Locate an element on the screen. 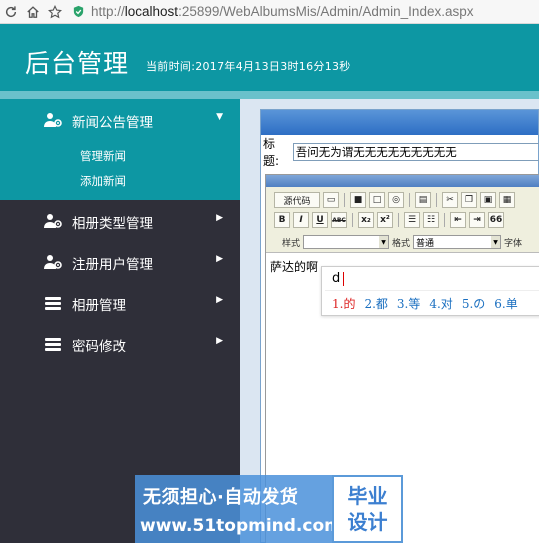 The image size is (539, 543). paste-icon: ▣ is located at coordinates (488, 200).